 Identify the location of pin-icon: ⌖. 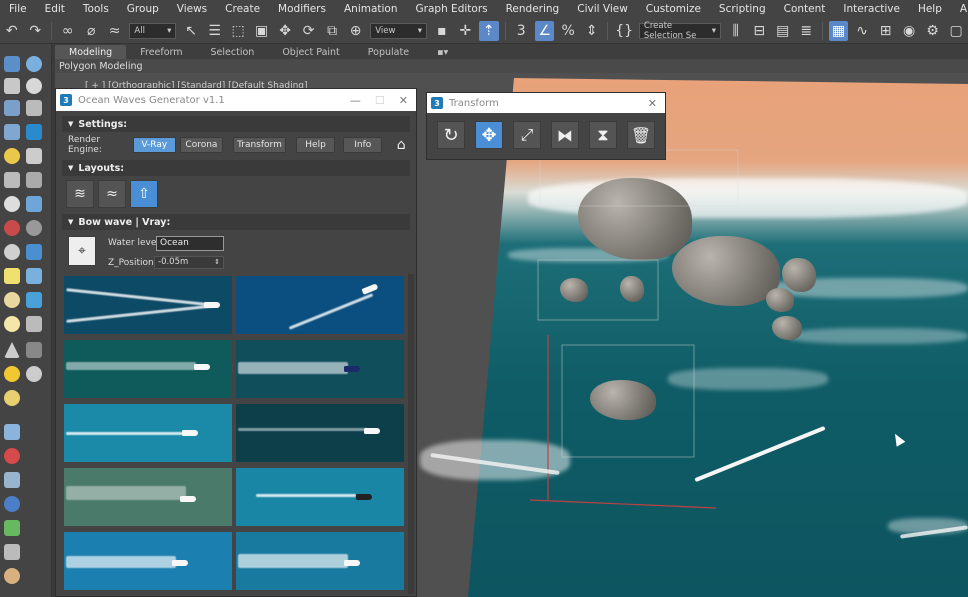
(82, 251).